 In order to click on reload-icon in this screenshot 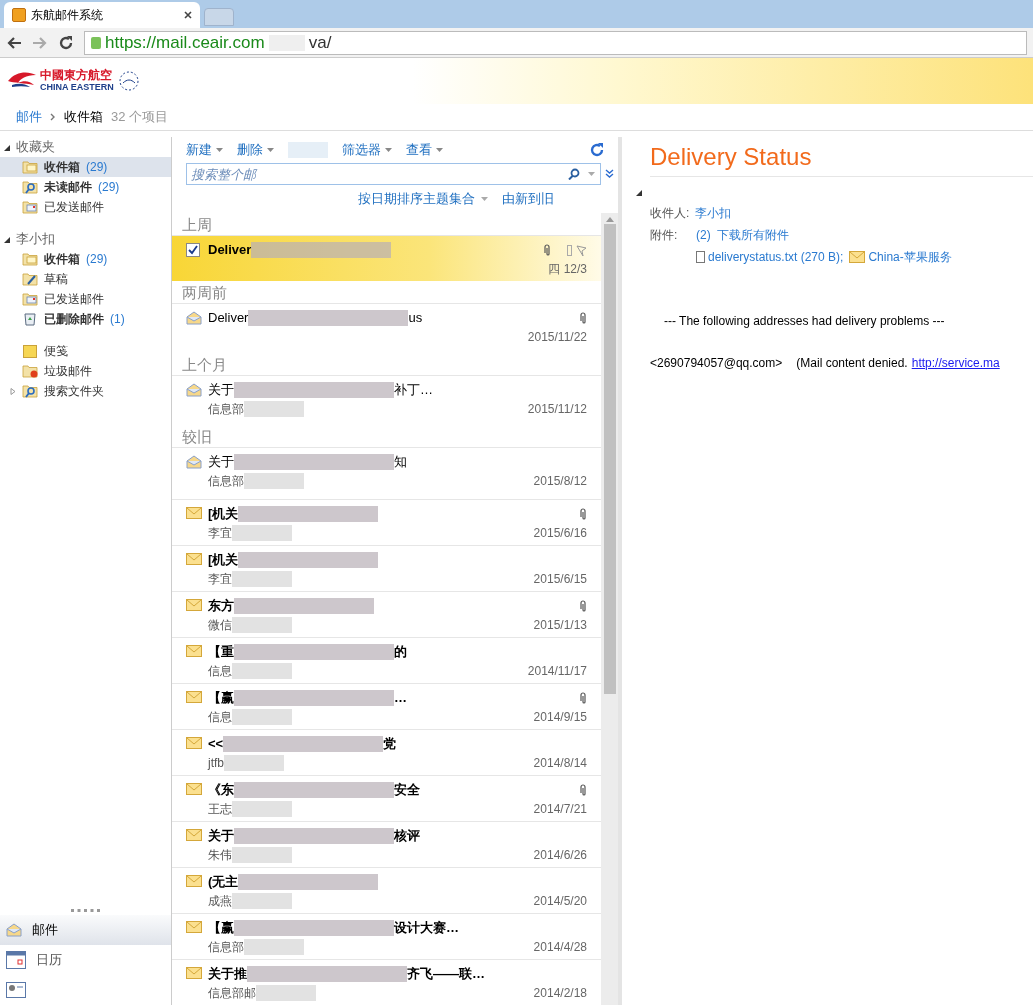, I will do `click(66, 42)`.